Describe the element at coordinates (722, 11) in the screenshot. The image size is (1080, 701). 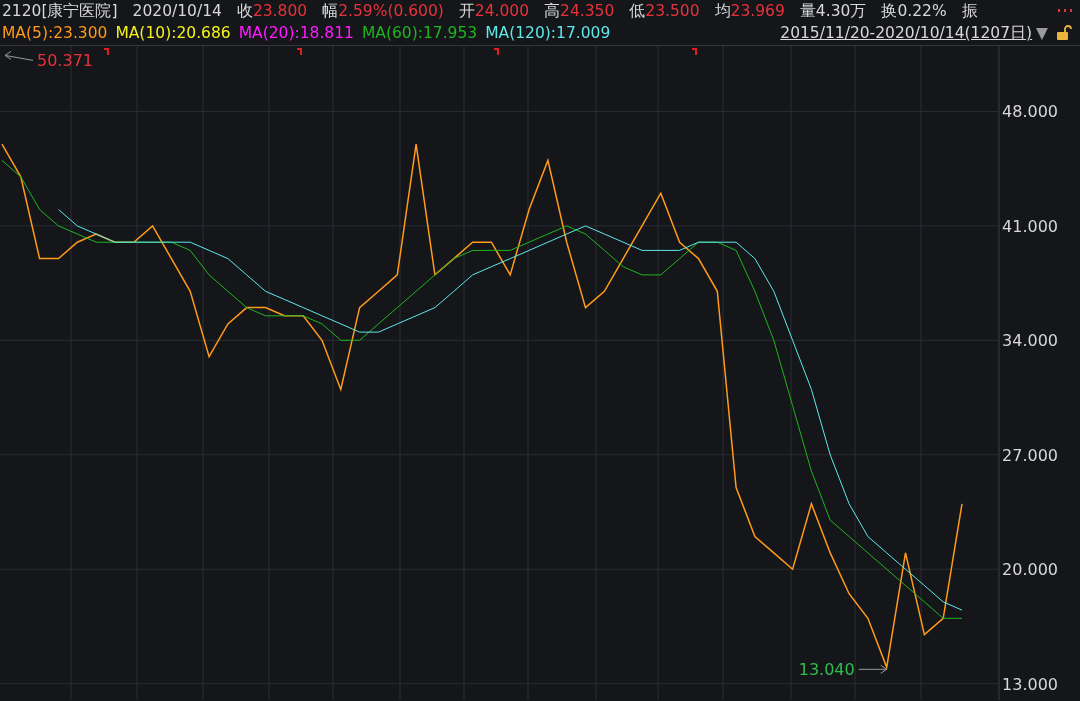
I see `field-label: 均` at that location.